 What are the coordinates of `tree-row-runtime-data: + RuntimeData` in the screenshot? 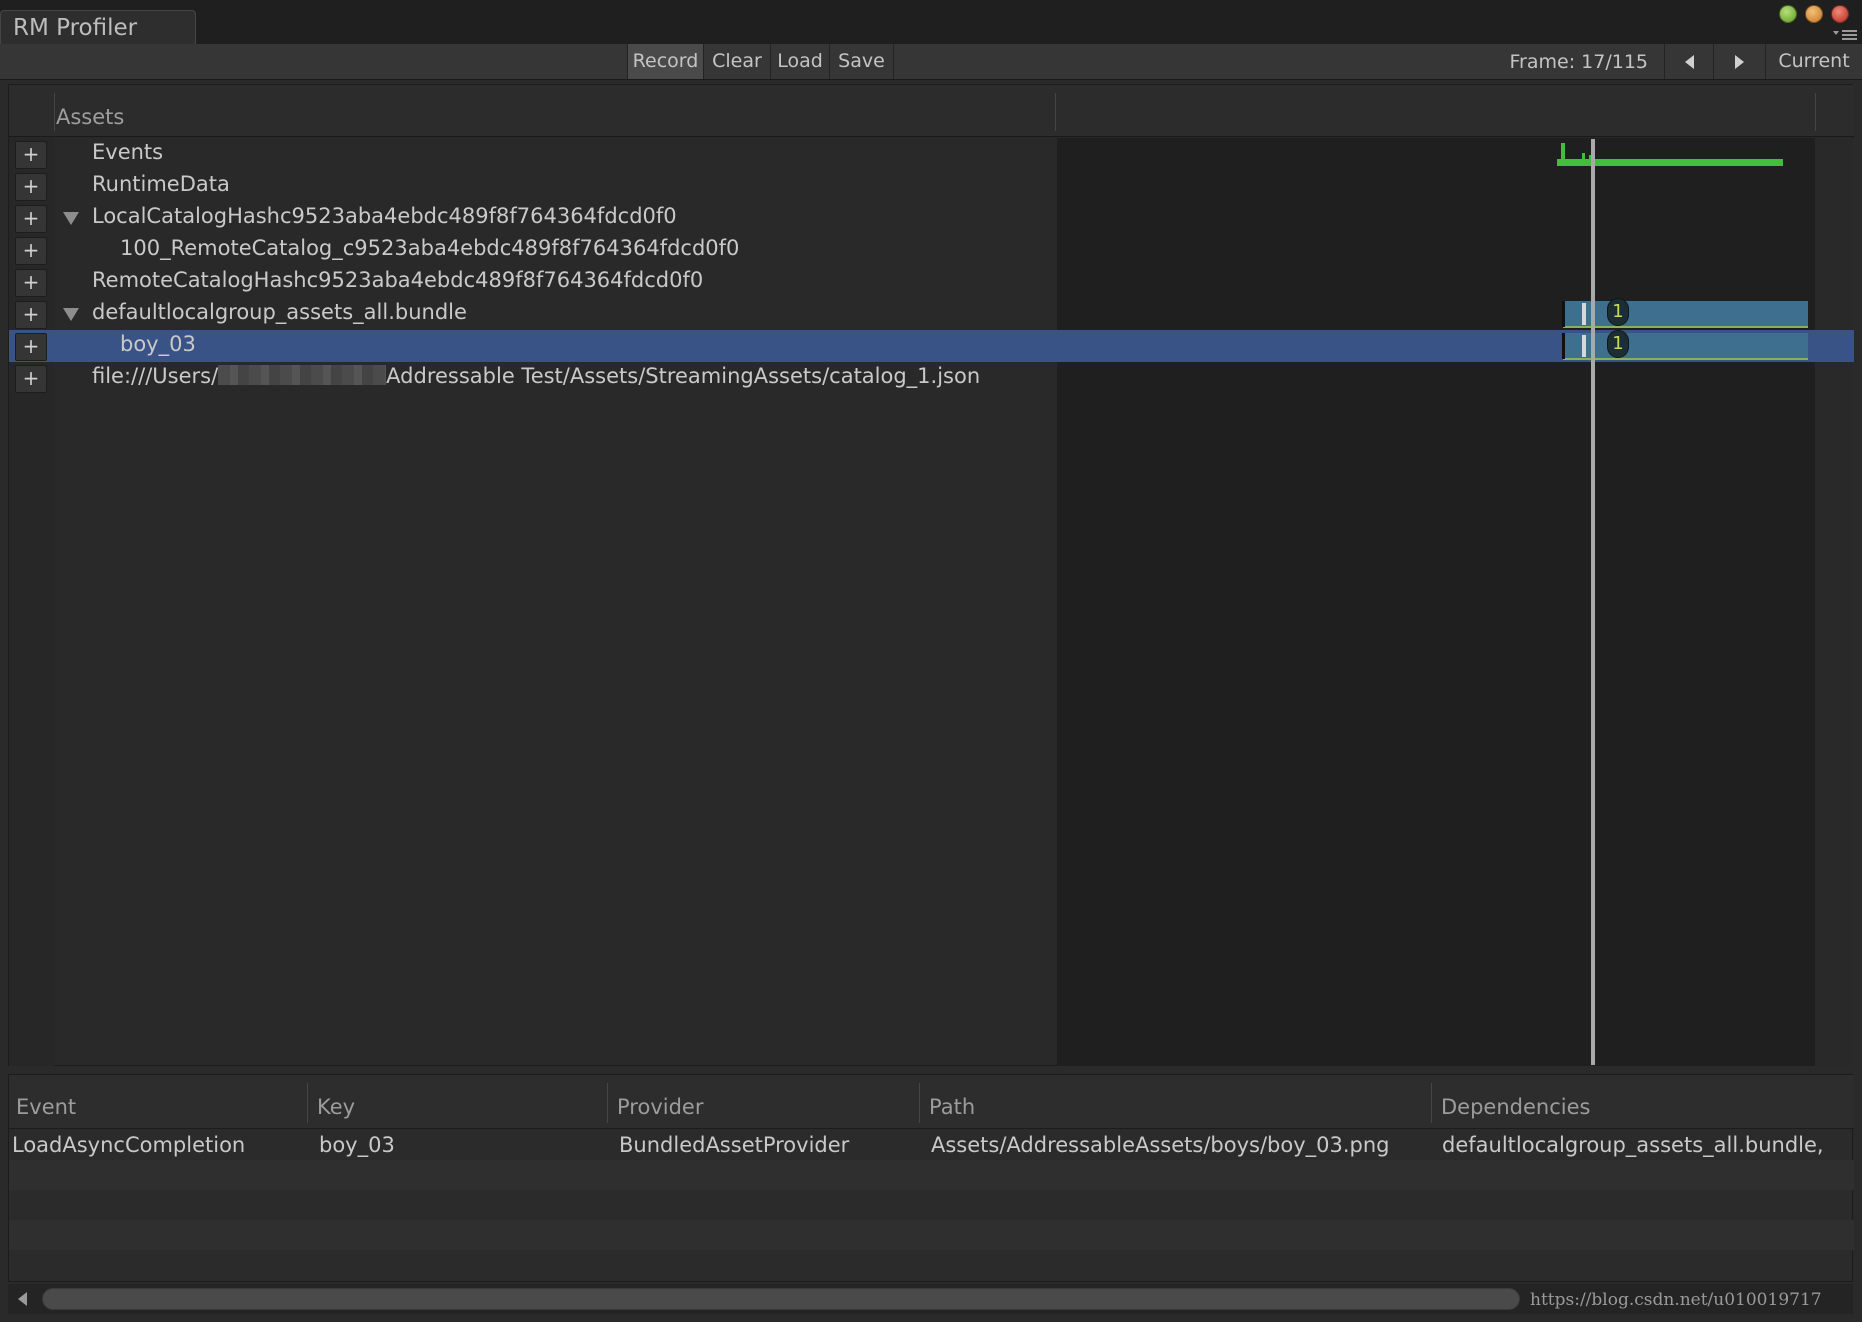 It's located at (931, 186).